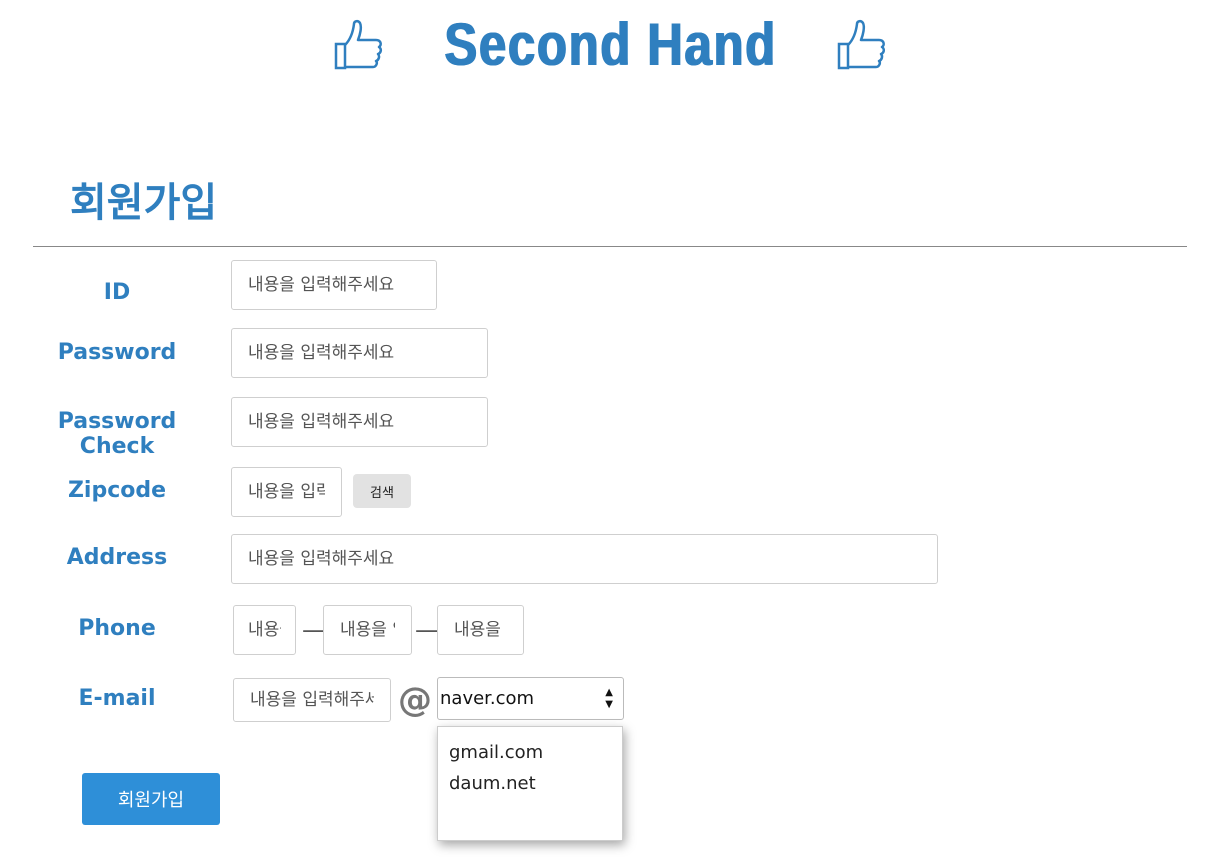  I want to click on password-input, so click(359, 353).